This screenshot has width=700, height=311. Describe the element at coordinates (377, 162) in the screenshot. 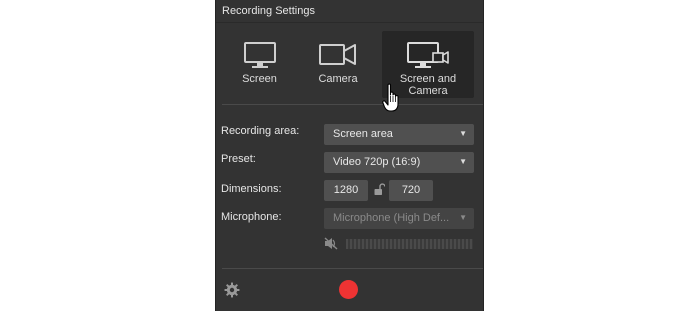

I see `preset-value: Video 720p (16:9)` at that location.